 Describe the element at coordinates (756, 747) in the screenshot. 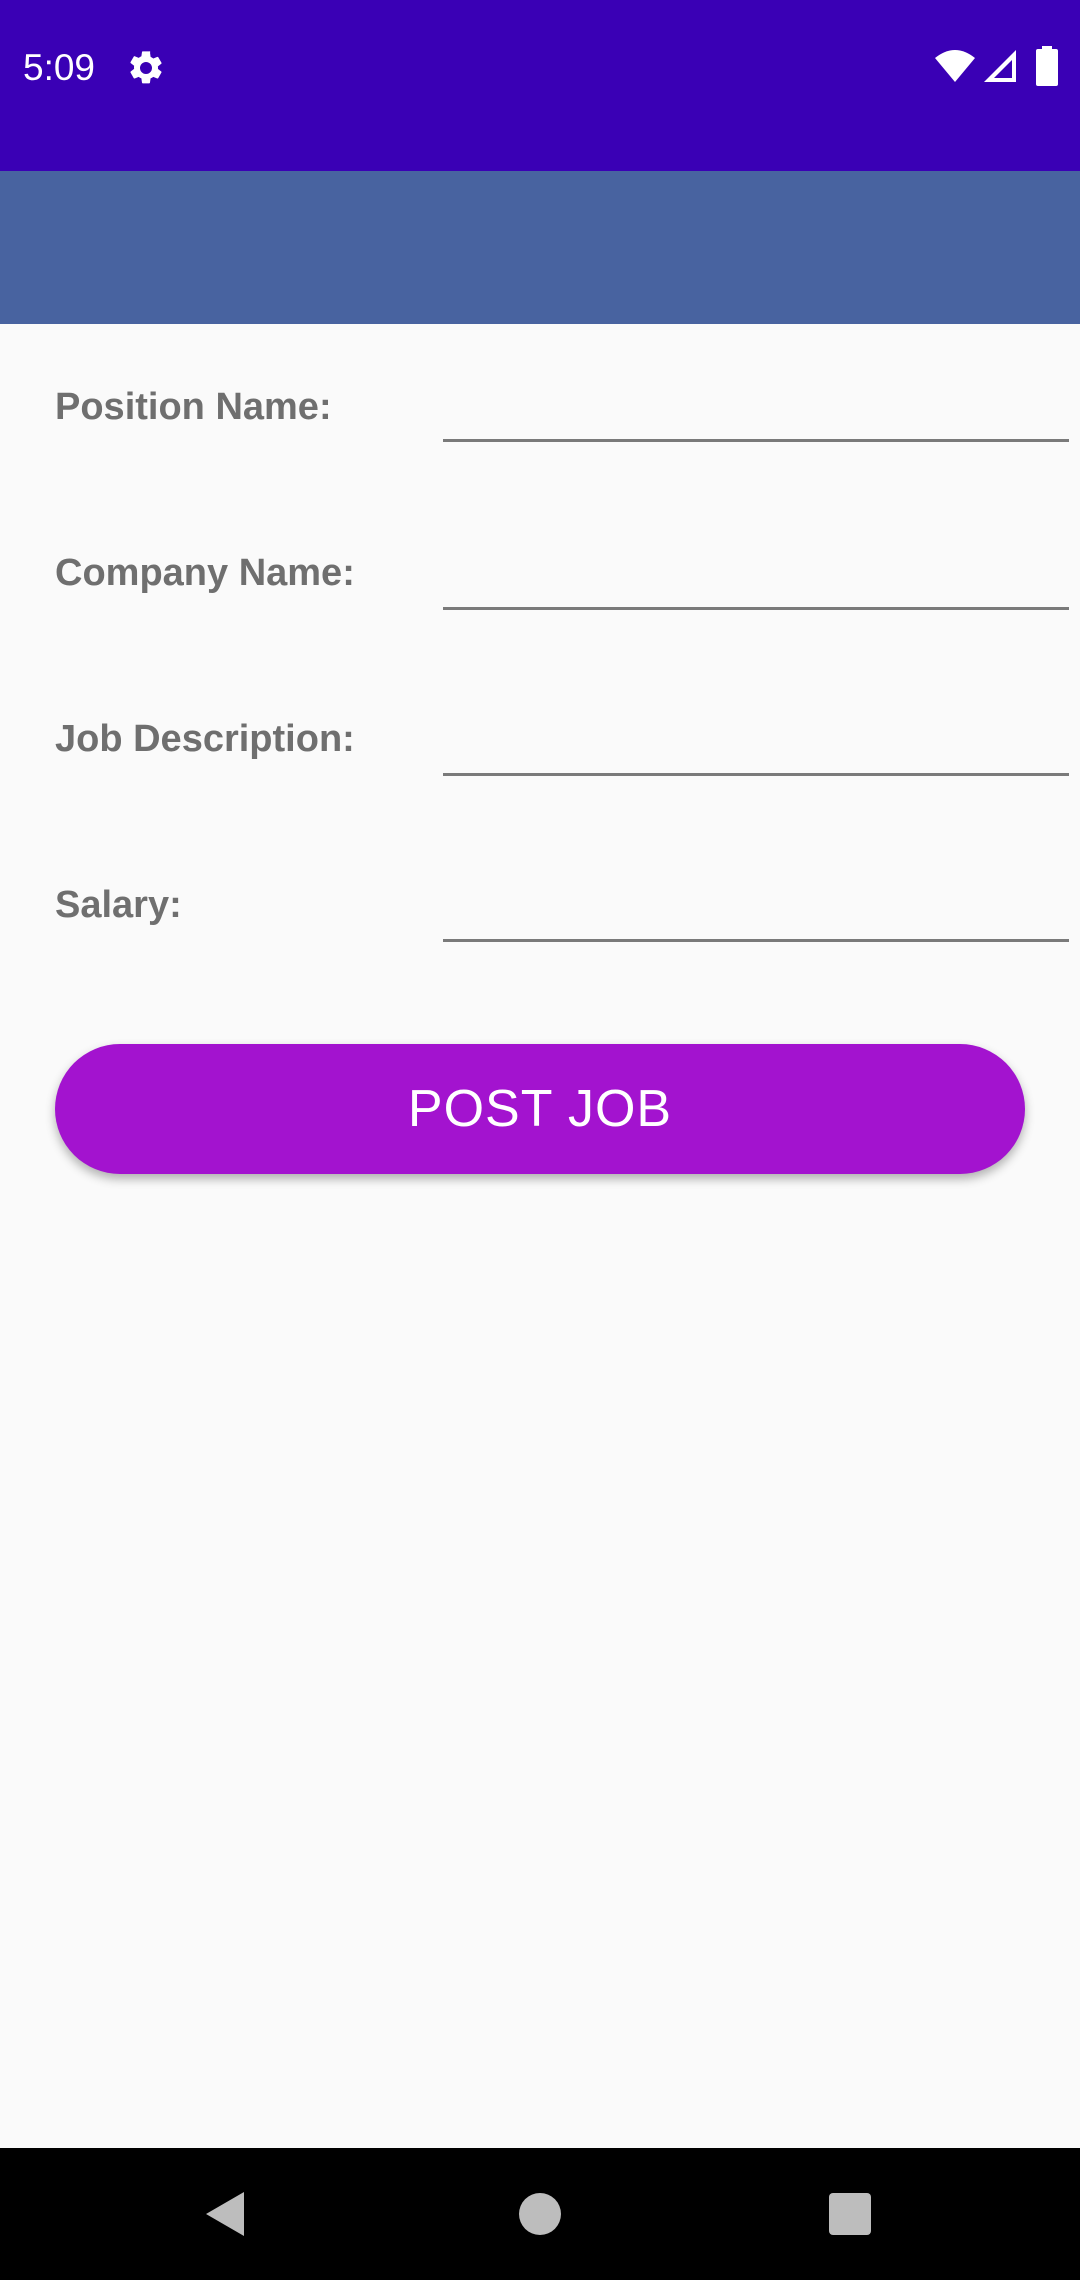

I see `description-input` at that location.